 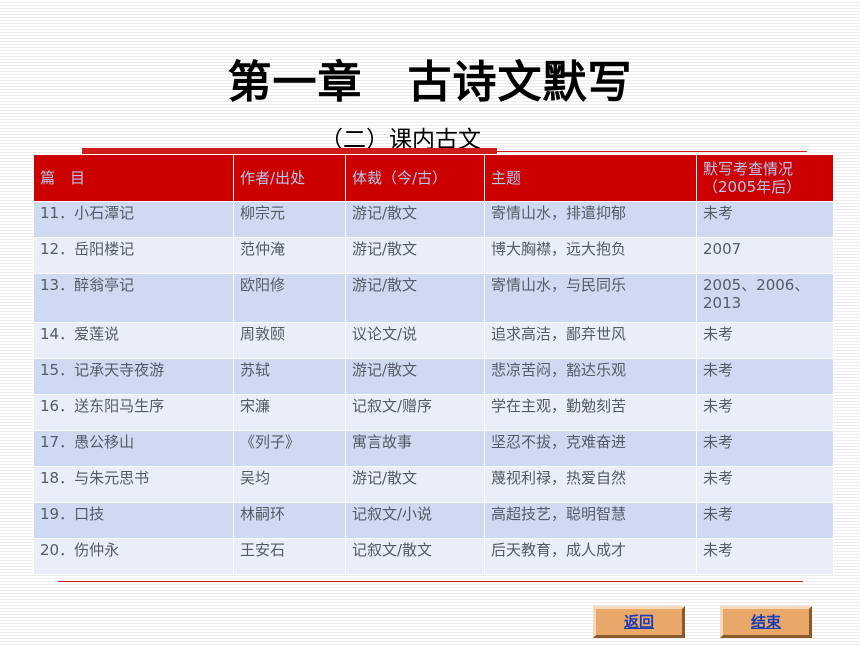 I want to click on cell-exam: 2007, so click(x=765, y=255).